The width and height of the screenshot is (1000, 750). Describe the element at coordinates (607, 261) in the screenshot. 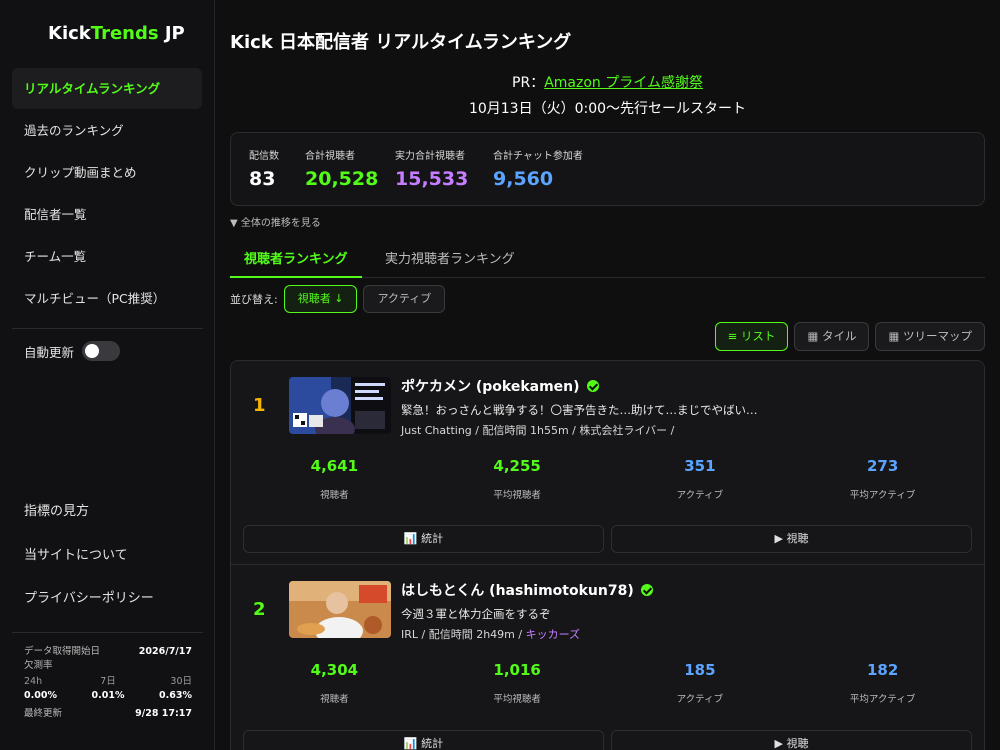

I see `ranking-tabs: 視聴者ランキング 実力視聴者ランキング` at that location.